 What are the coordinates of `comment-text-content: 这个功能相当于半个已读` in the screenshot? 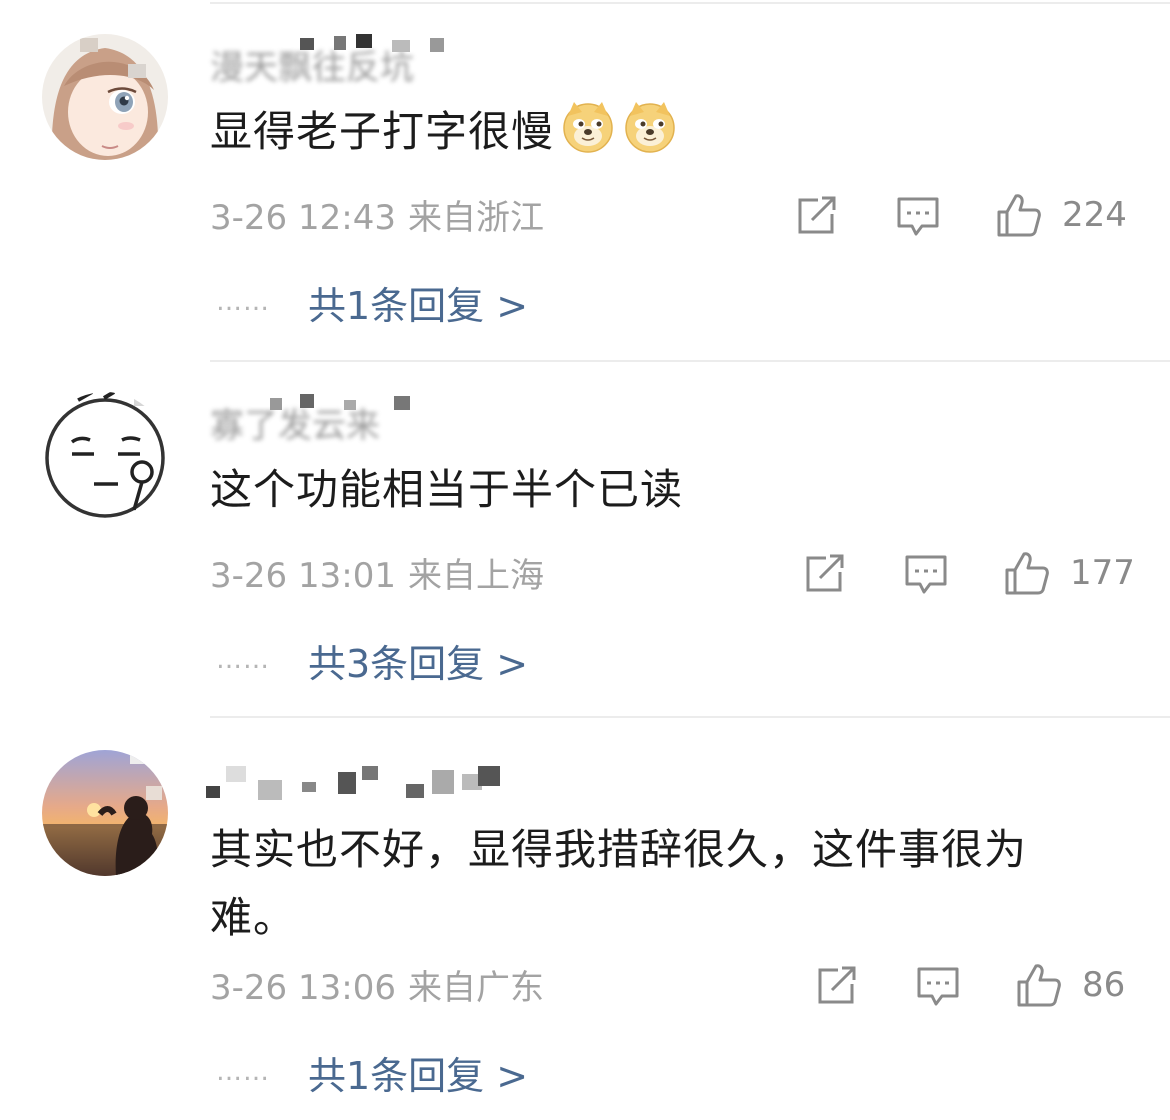 It's located at (447, 489).